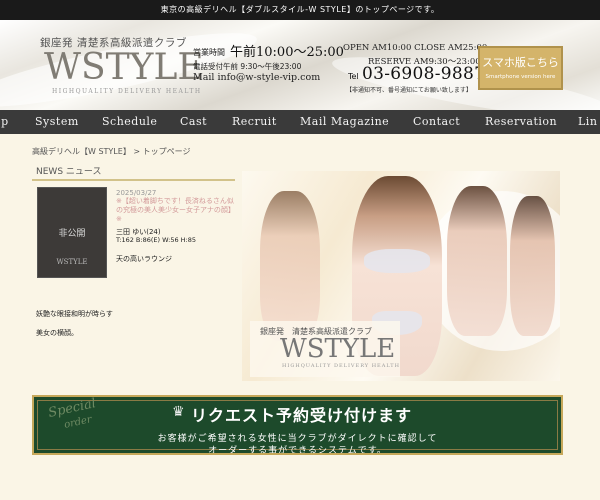 This screenshot has height=500, width=600. Describe the element at coordinates (256, 77) in the screenshot. I see `contact-email: Mail info@w-style-vip.com` at that location.